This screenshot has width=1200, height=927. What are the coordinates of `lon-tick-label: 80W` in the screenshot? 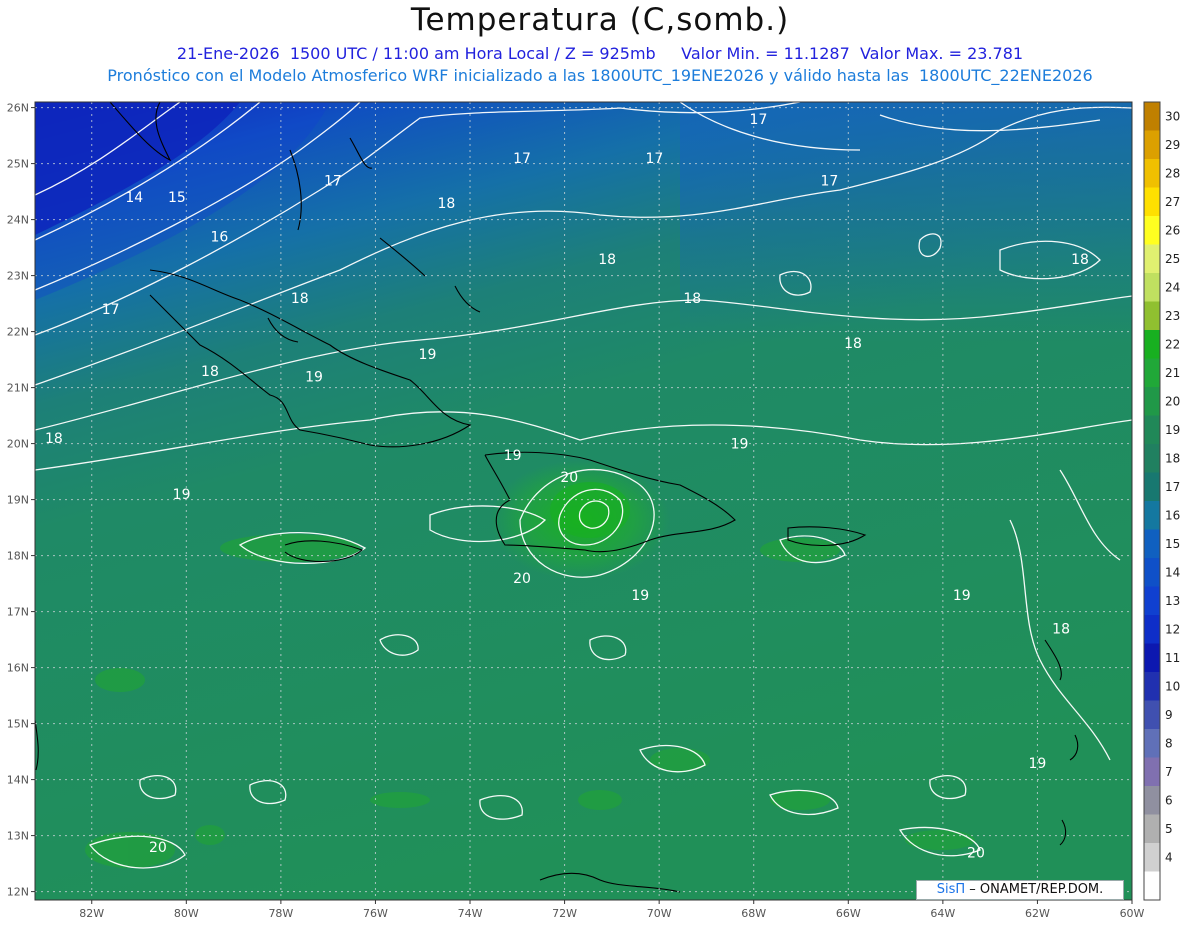 It's located at (186, 913).